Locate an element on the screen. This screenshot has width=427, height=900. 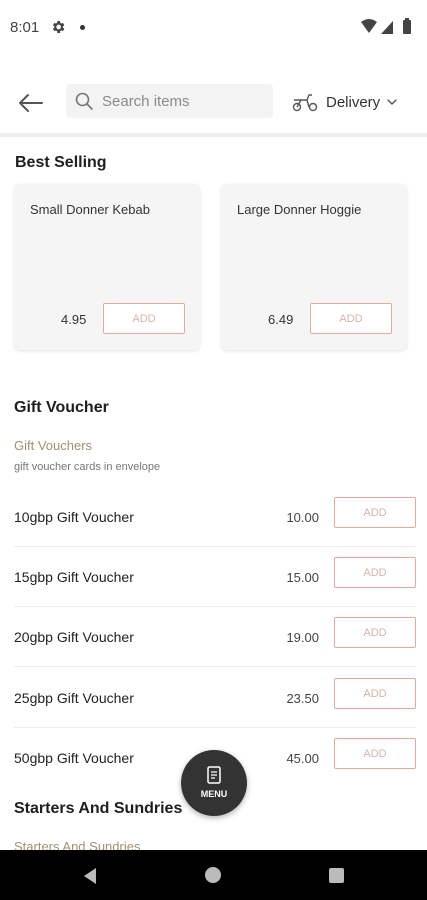
section-title-best-selling: Best Selling is located at coordinates (61, 162).